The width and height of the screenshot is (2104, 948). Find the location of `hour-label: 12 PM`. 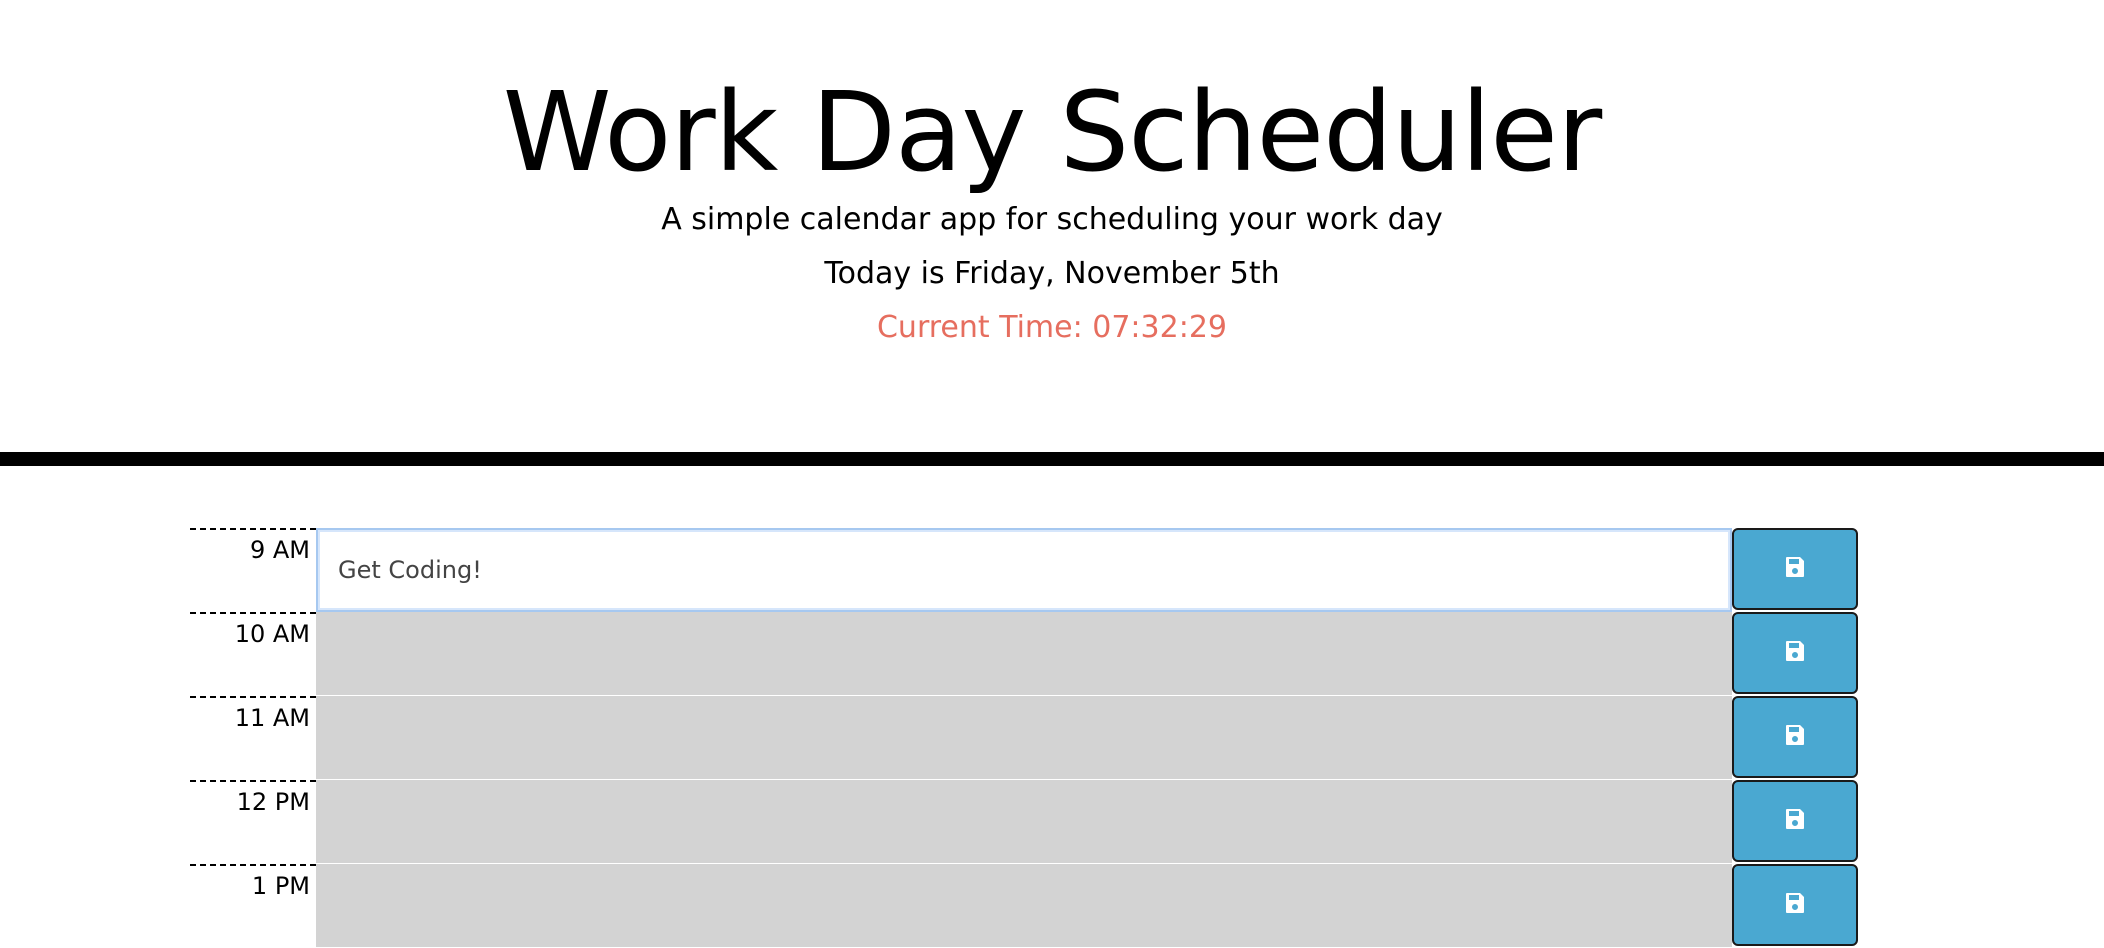

hour-label: 12 PM is located at coordinates (253, 822).